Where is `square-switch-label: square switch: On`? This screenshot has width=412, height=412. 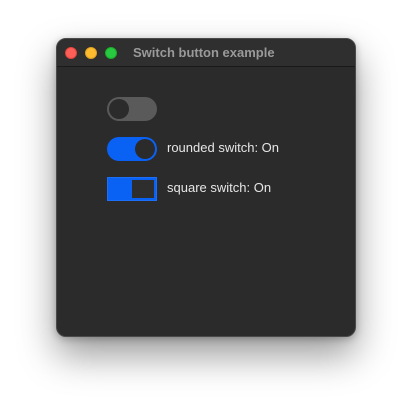 square-switch-label: square switch: On is located at coordinates (219, 187).